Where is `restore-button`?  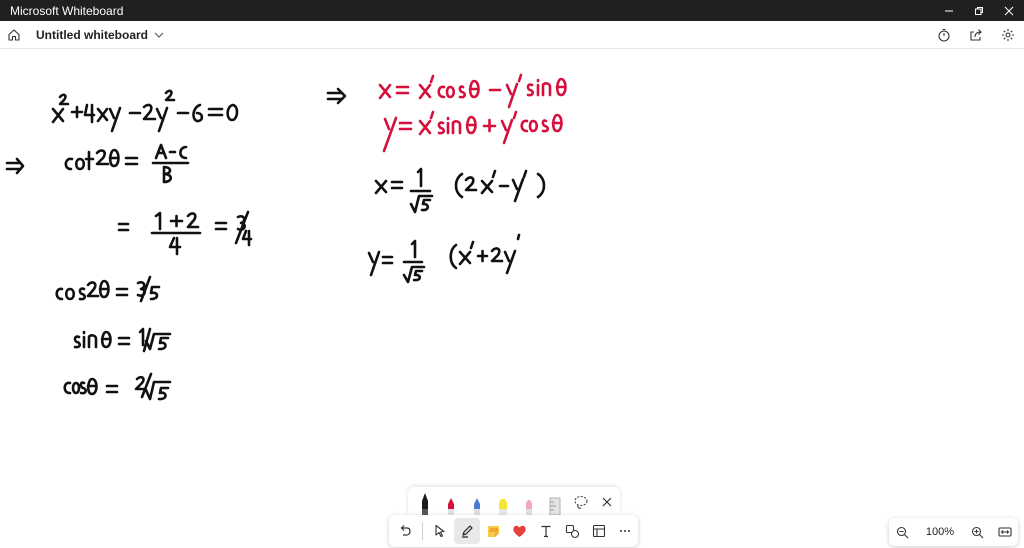 restore-button is located at coordinates (979, 10).